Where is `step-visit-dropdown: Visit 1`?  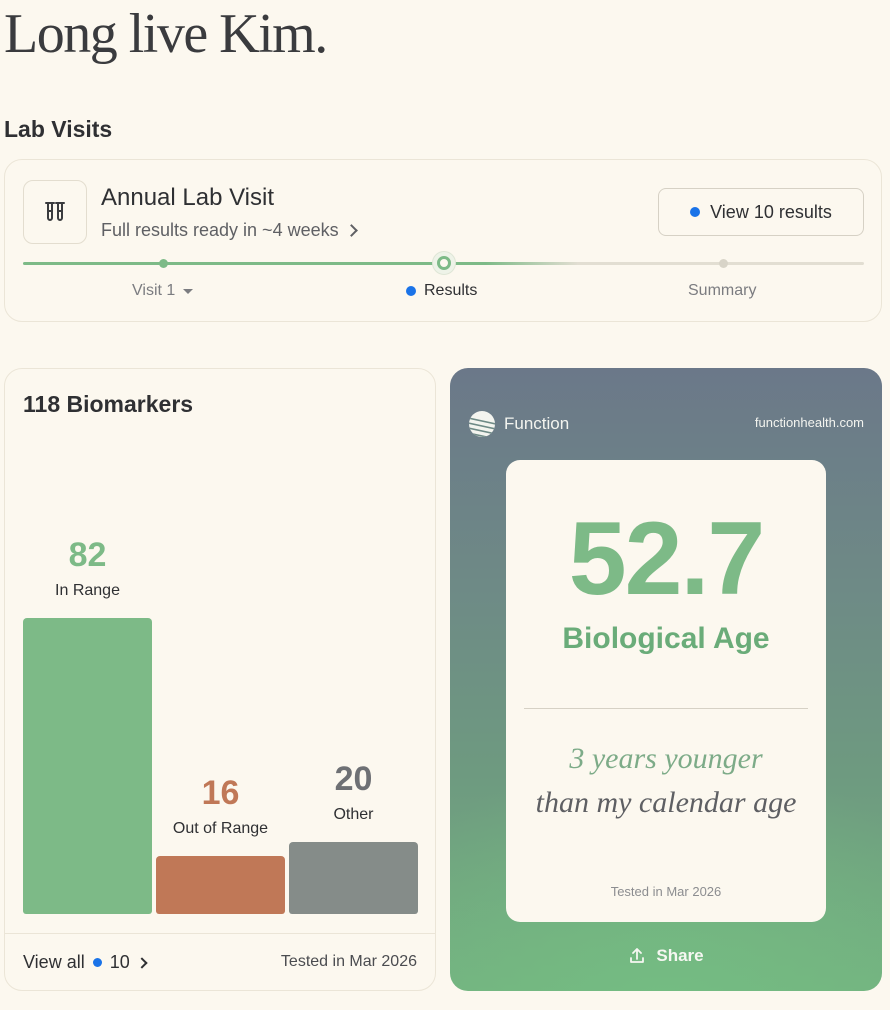 step-visit-dropdown: Visit 1 is located at coordinates (163, 291).